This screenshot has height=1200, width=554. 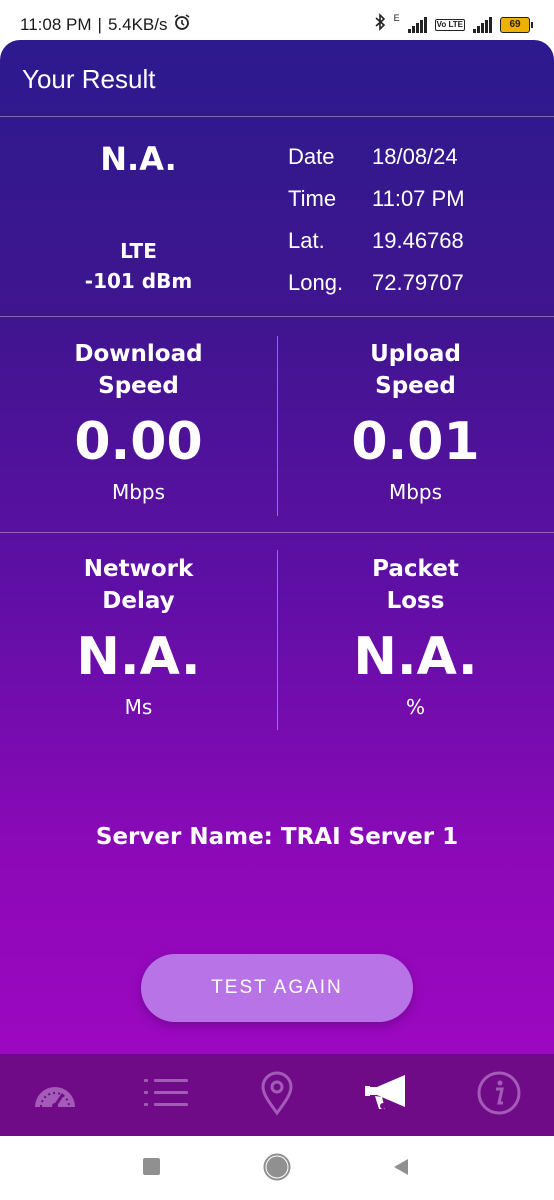 I want to click on status-network-speed: 5.4KB/s, so click(x=137, y=24).